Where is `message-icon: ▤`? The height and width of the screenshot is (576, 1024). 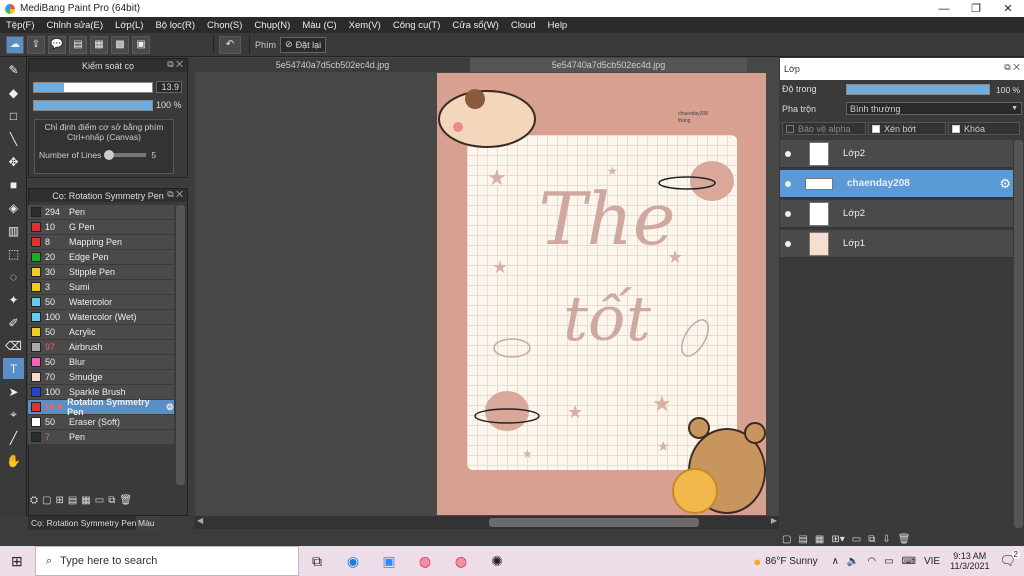 message-icon: ▤ is located at coordinates (78, 44).